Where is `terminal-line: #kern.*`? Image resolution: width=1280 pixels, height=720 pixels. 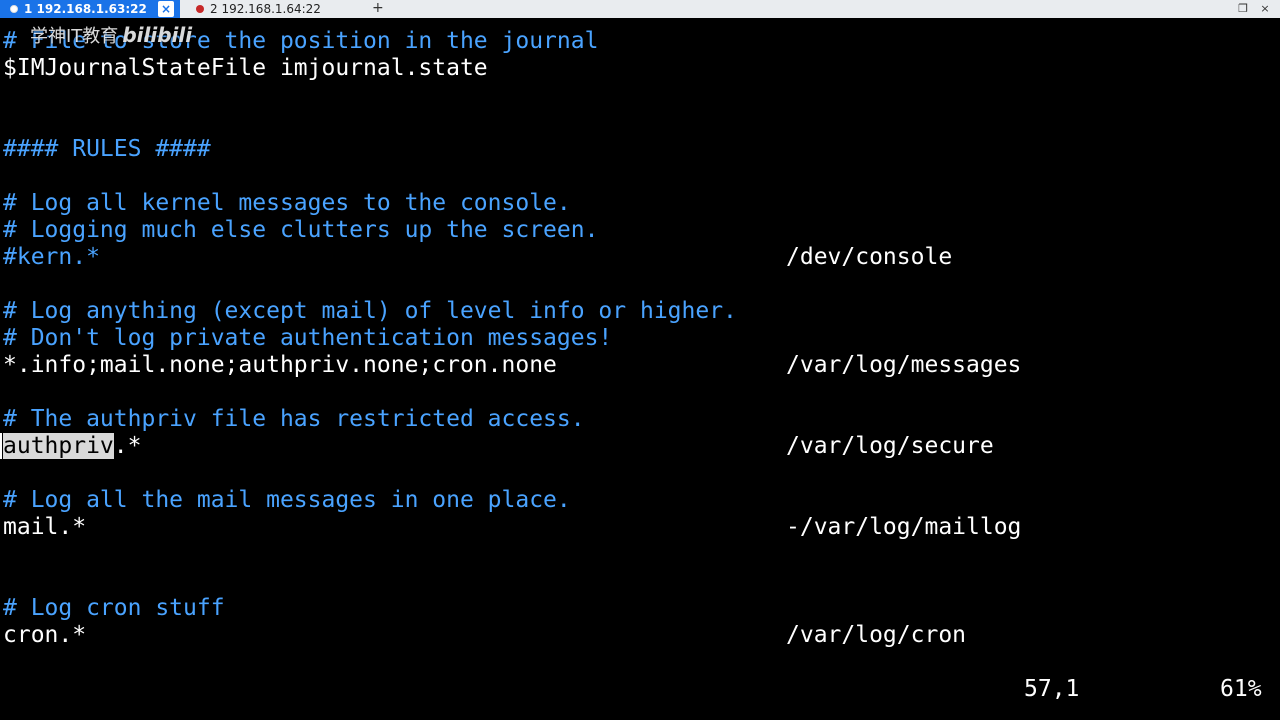 terminal-line: #kern.* is located at coordinates (51, 257).